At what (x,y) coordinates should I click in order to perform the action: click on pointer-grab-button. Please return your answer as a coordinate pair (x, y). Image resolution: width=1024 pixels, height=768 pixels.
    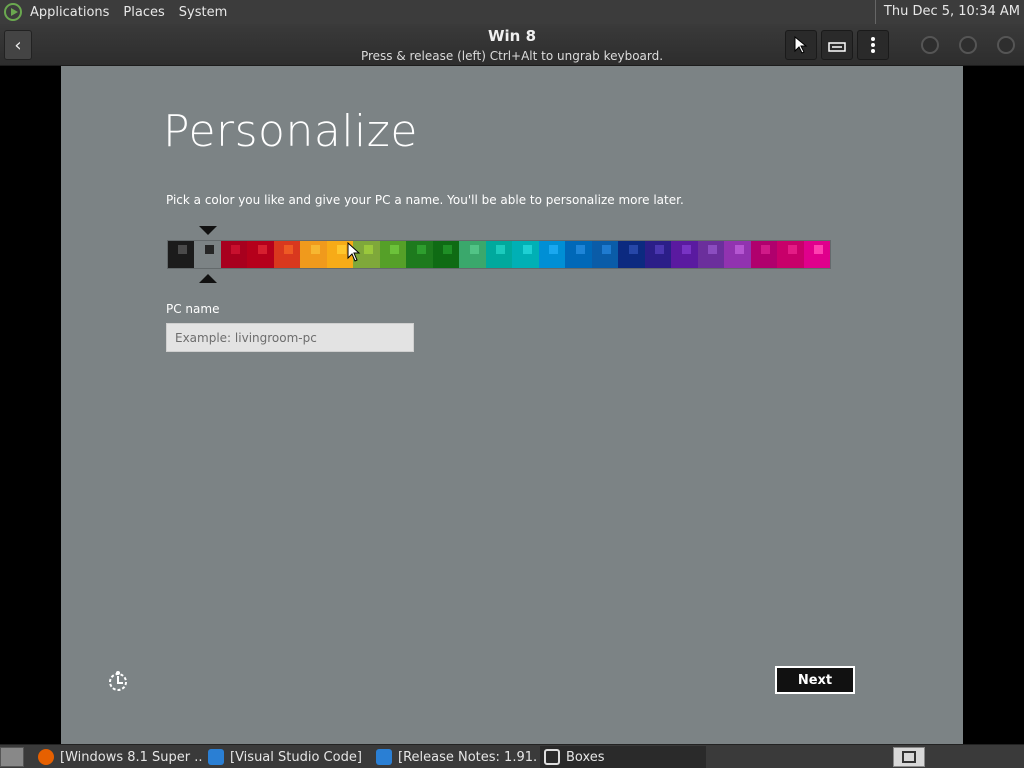
    Looking at the image, I should click on (801, 45).